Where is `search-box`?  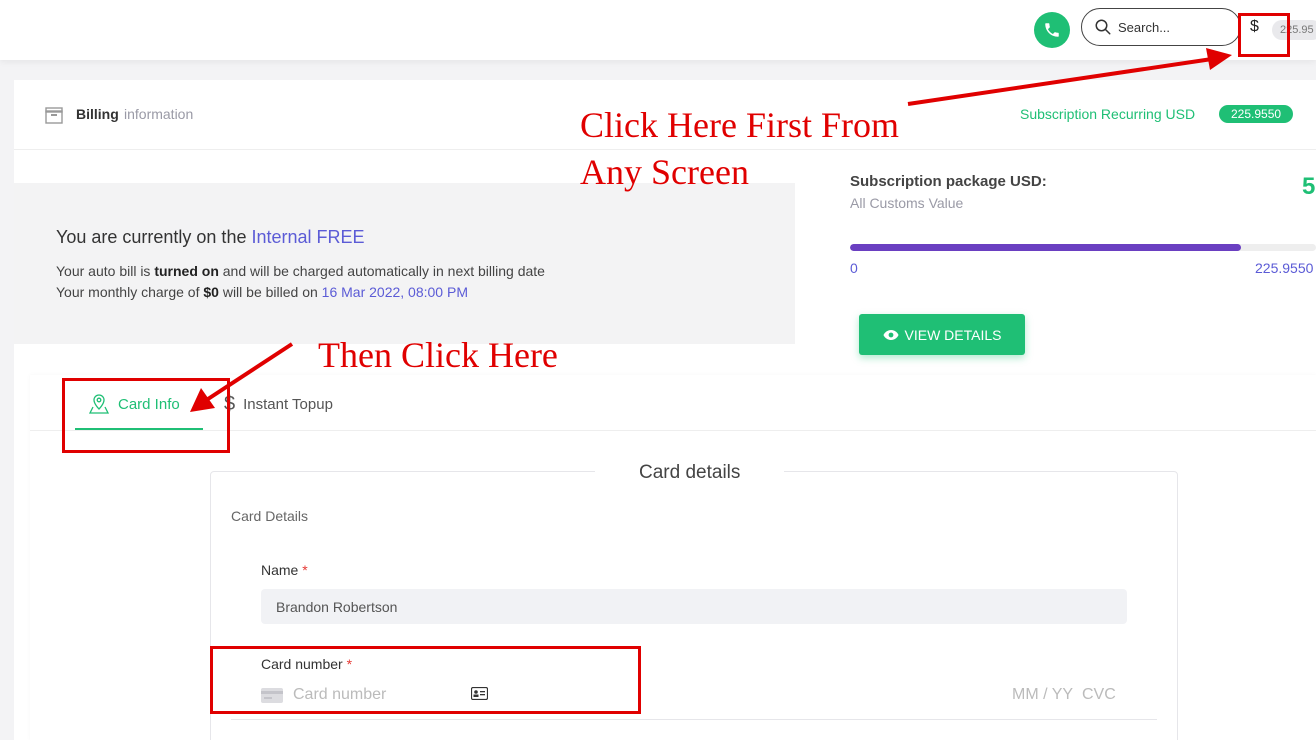 search-box is located at coordinates (1161, 27).